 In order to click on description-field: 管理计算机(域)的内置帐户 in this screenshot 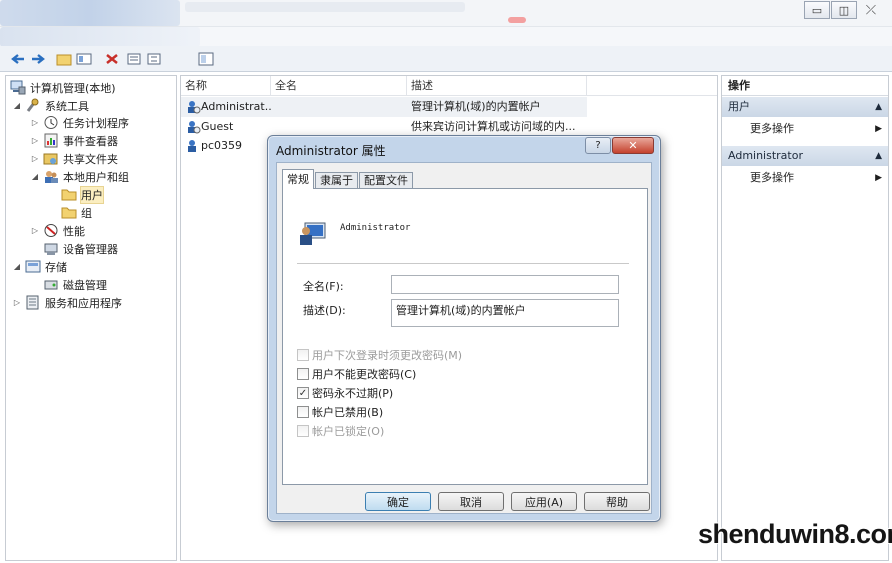, I will do `click(505, 313)`.